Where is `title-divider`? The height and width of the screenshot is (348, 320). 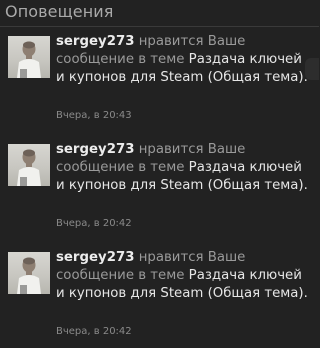 title-divider is located at coordinates (159, 26).